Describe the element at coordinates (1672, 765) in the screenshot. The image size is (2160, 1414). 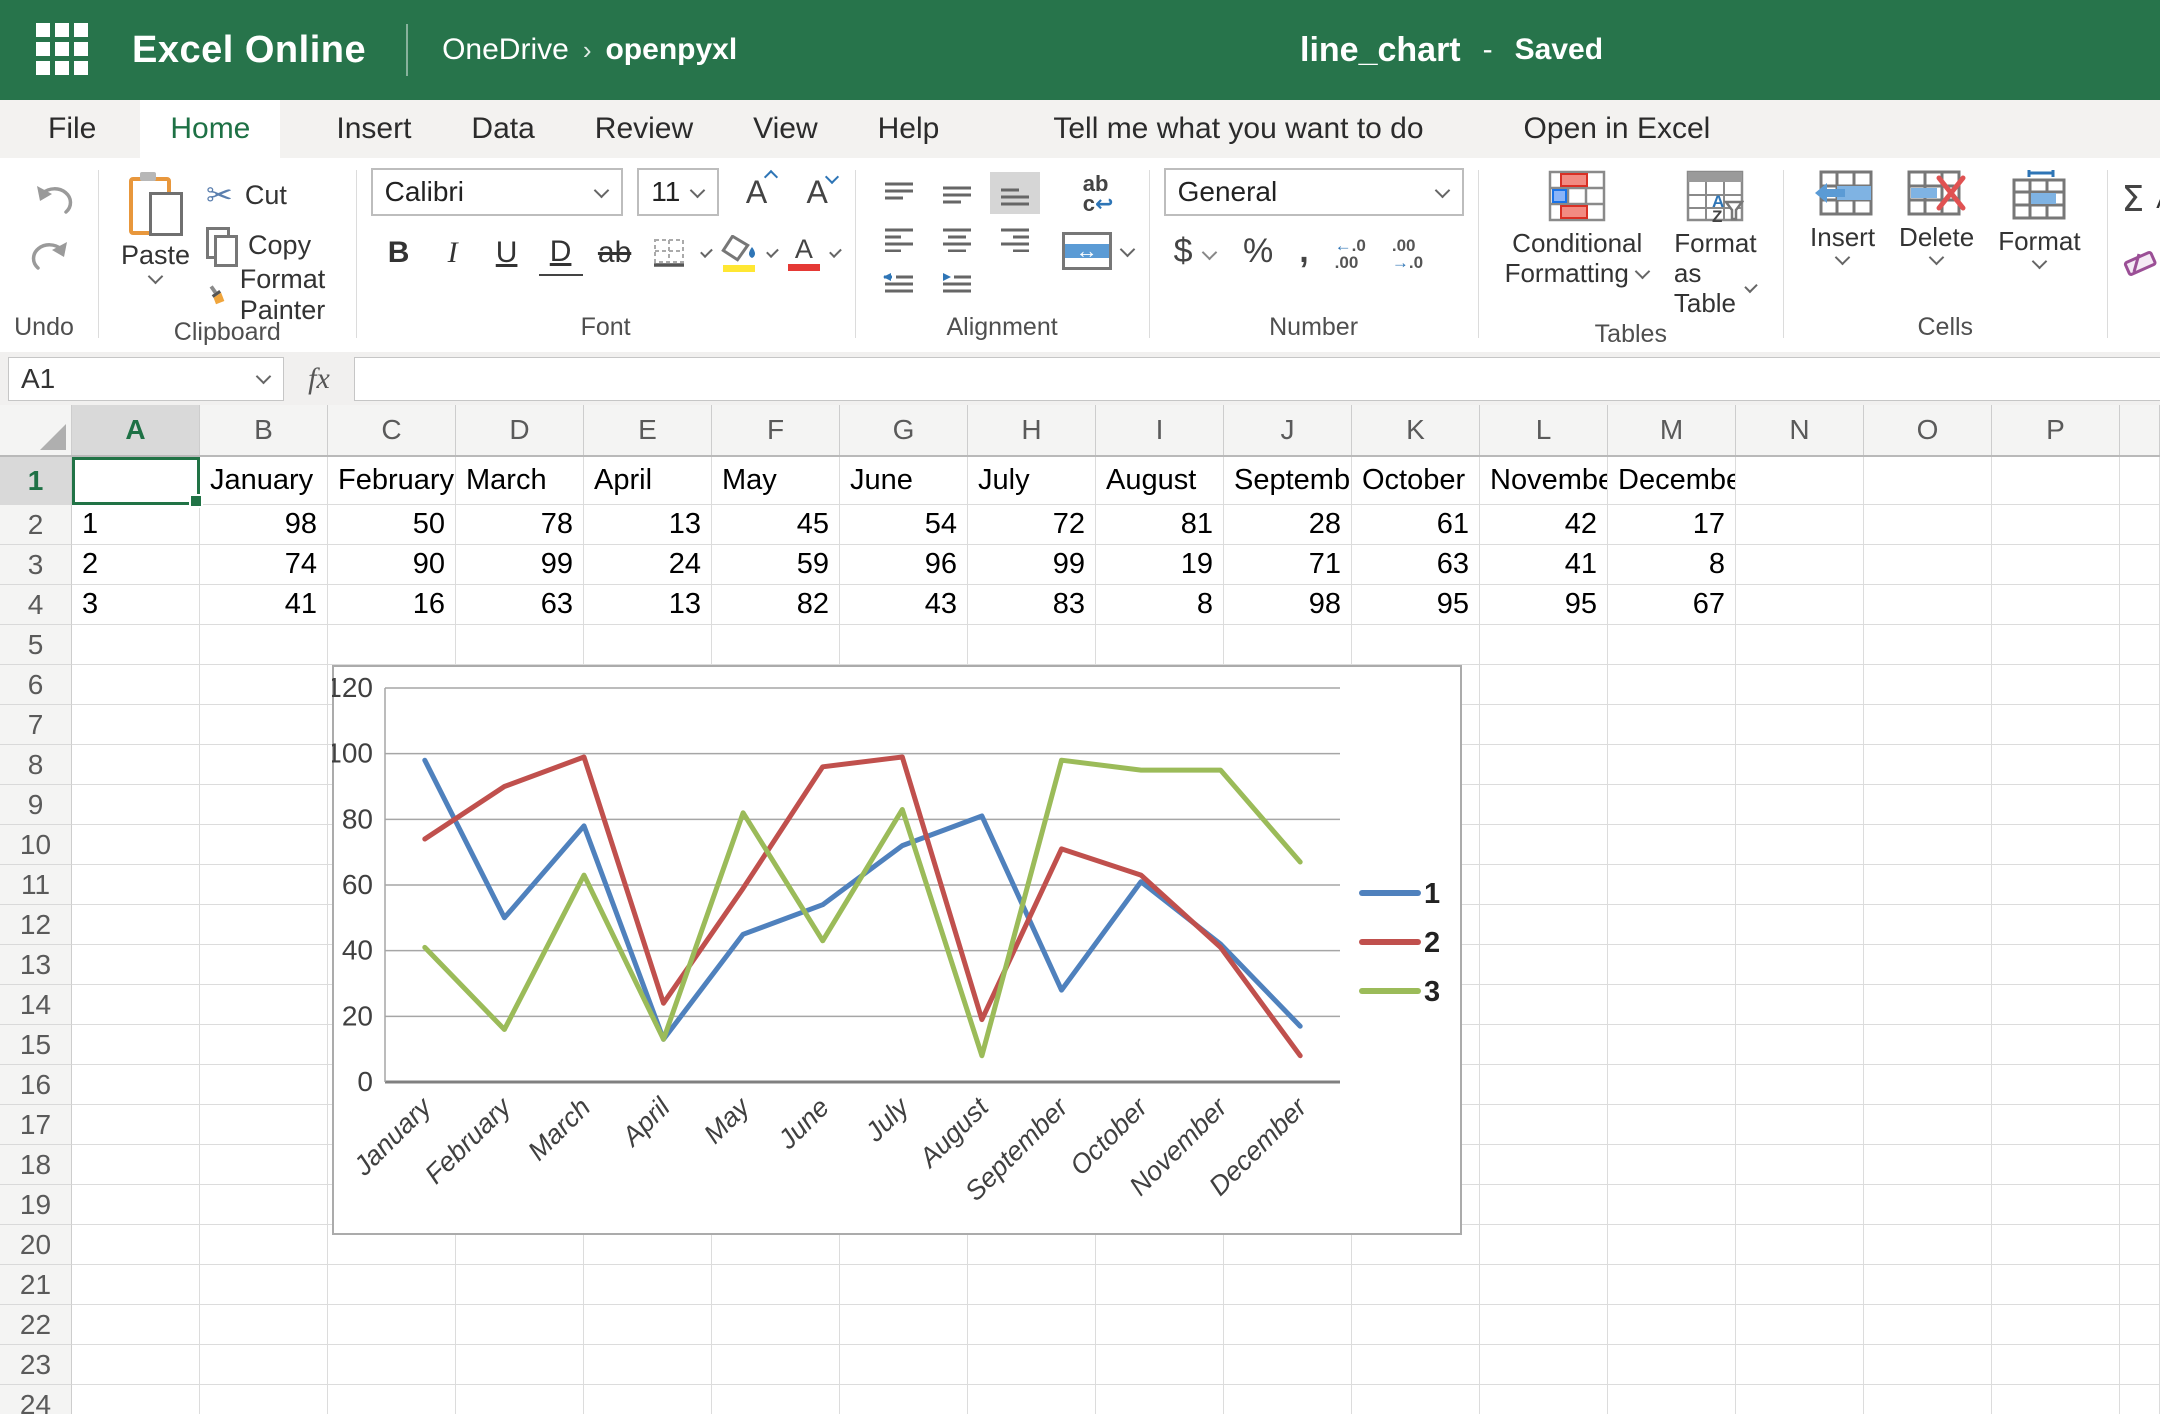
I see `cell-M8` at that location.